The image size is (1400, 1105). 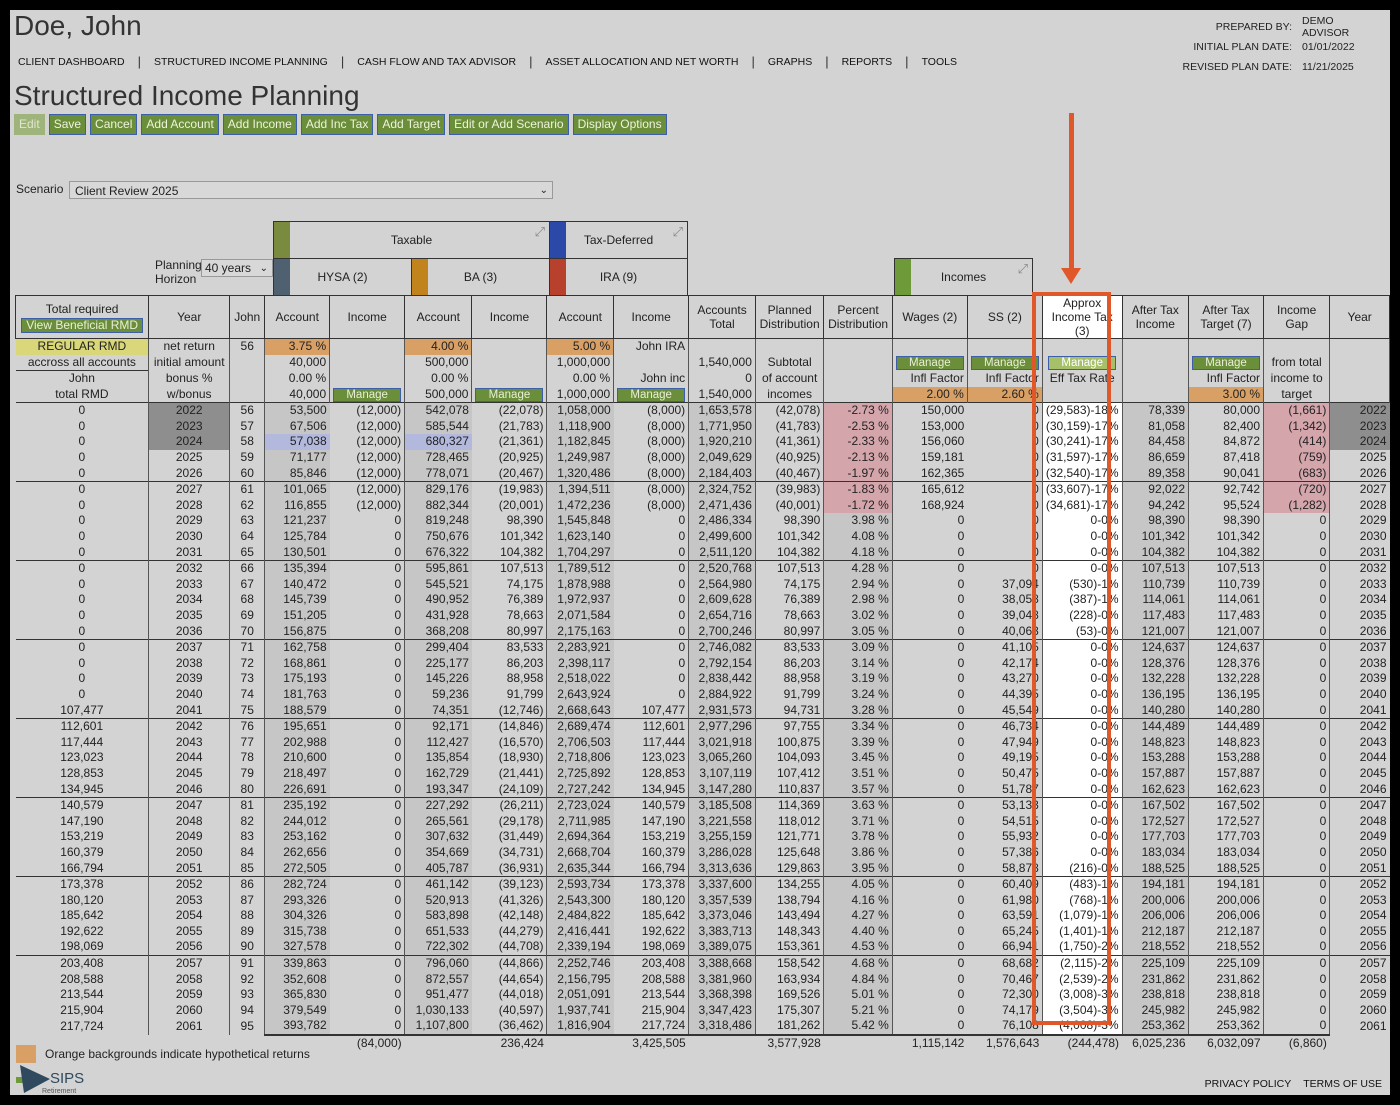 What do you see at coordinates (722, 505) in the screenshot?
I see `cell-accounts-total: 2,471,436` at bounding box center [722, 505].